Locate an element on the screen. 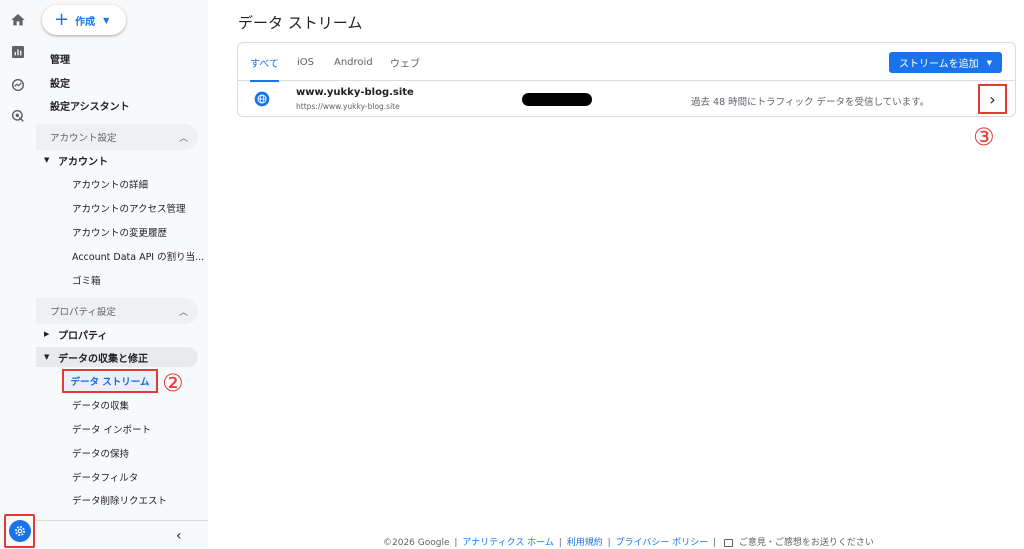 The height and width of the screenshot is (549, 1024). tree-account-label: アカウント is located at coordinates (83, 162).